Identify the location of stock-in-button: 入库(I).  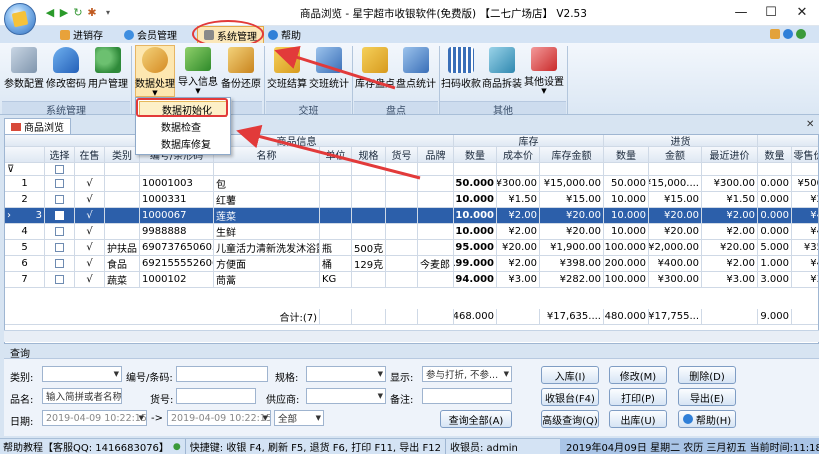
(570, 375).